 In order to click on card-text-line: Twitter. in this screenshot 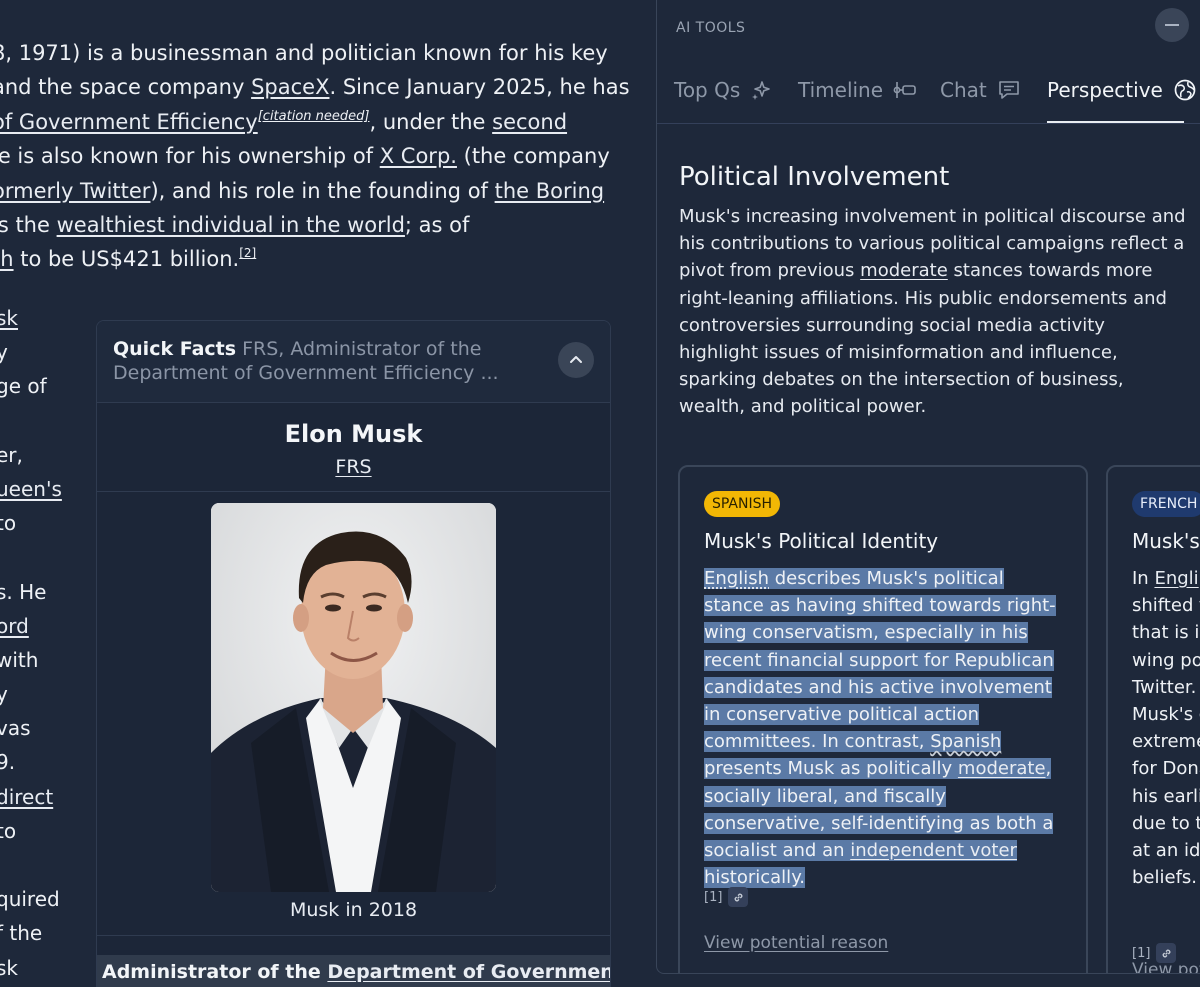, I will do `click(1166, 687)`.